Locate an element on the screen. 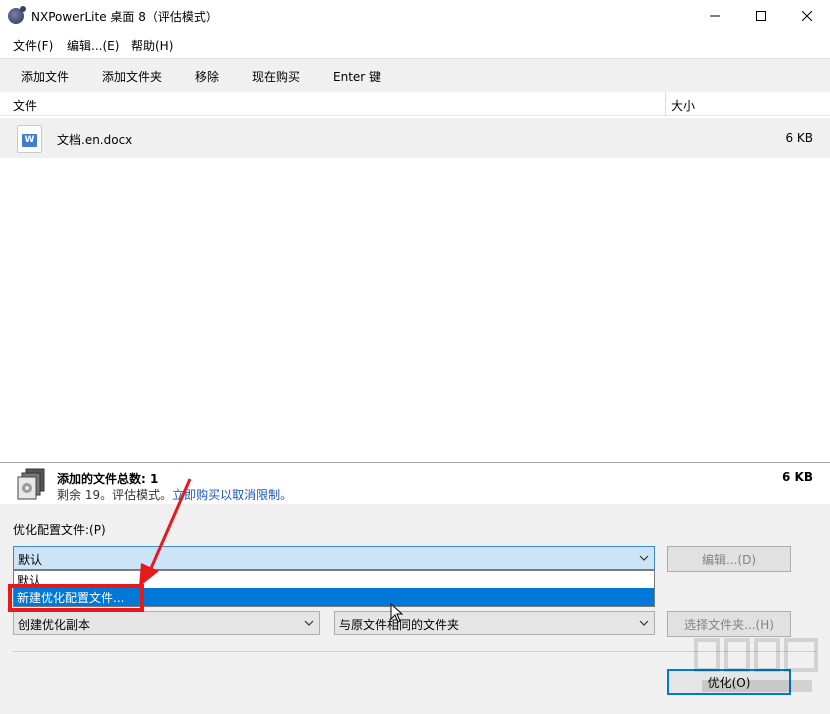  close-icon is located at coordinates (807, 16).